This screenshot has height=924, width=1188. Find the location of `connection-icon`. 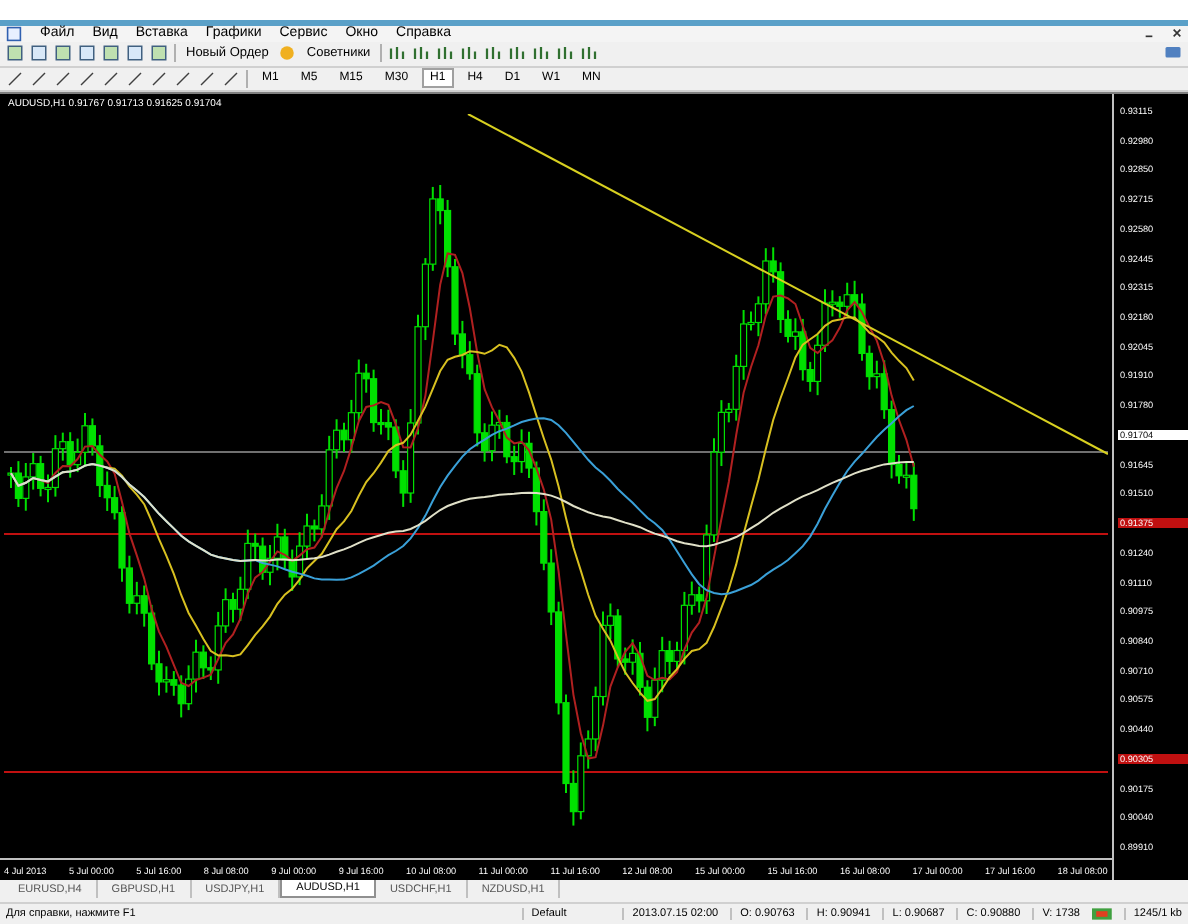

connection-icon is located at coordinates (1101, 913).